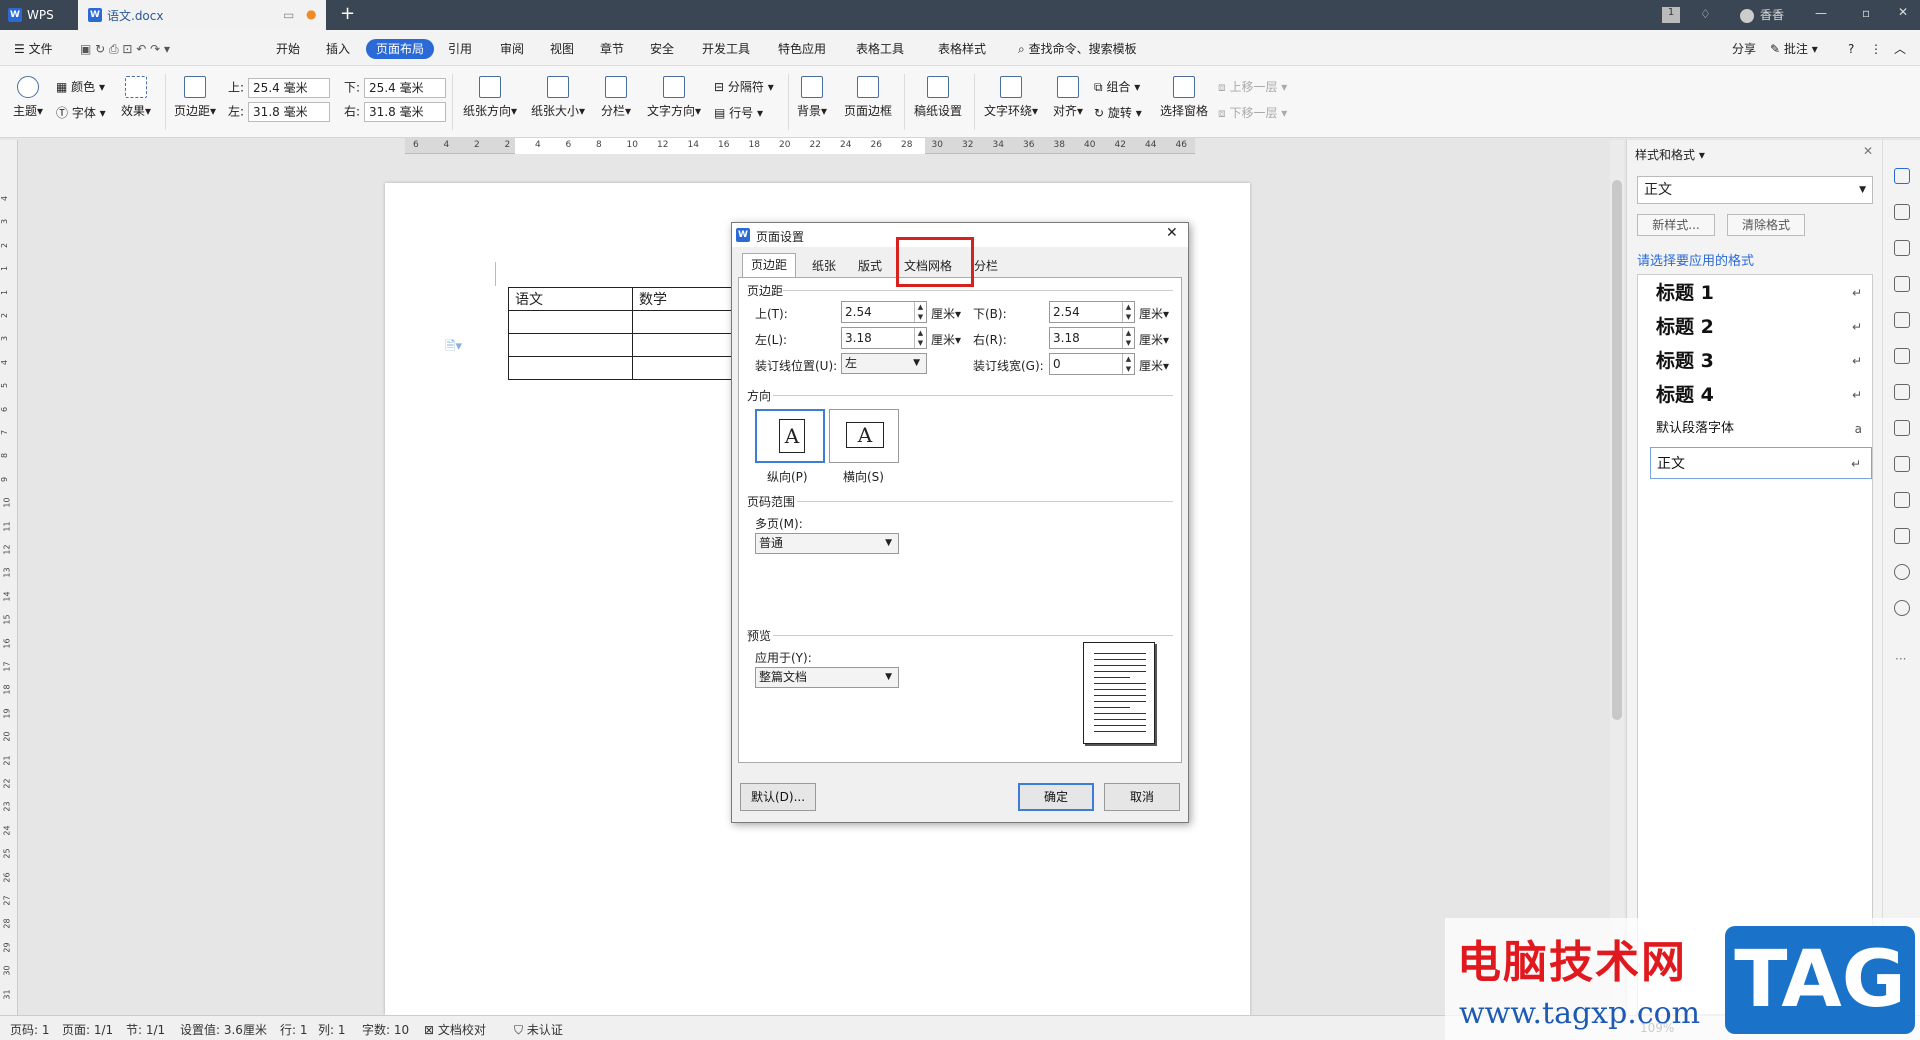 This screenshot has width=1920, height=1040. I want to click on font-button: Ⓣ 字体 ▾, so click(81, 112).